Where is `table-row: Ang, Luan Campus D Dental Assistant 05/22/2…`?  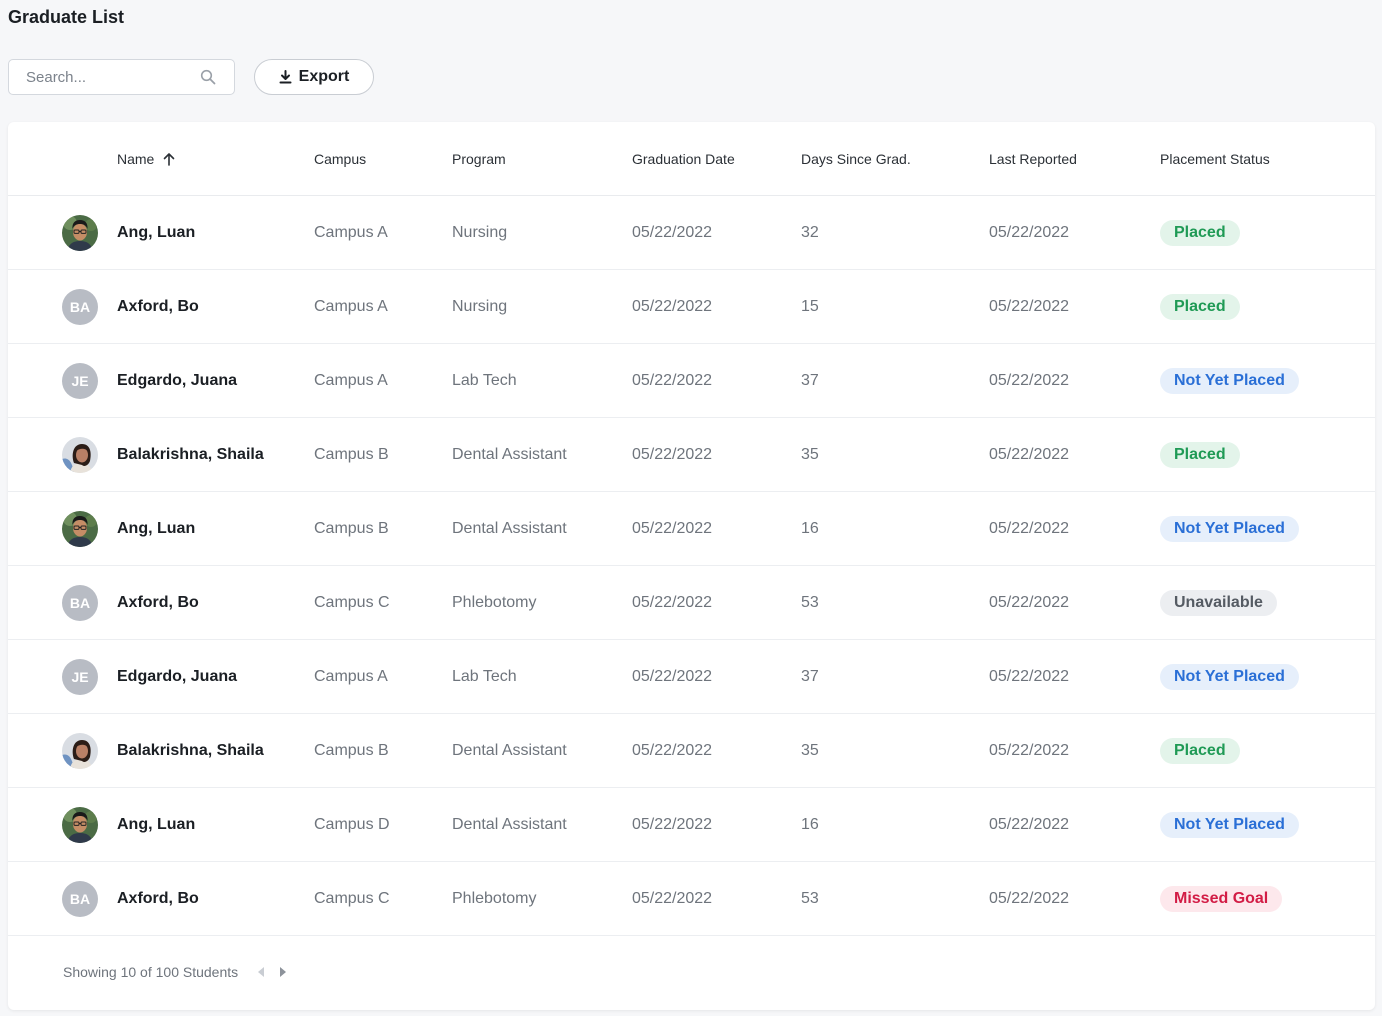
table-row: Ang, Luan Campus D Dental Assistant 05/22/2… is located at coordinates (691, 825).